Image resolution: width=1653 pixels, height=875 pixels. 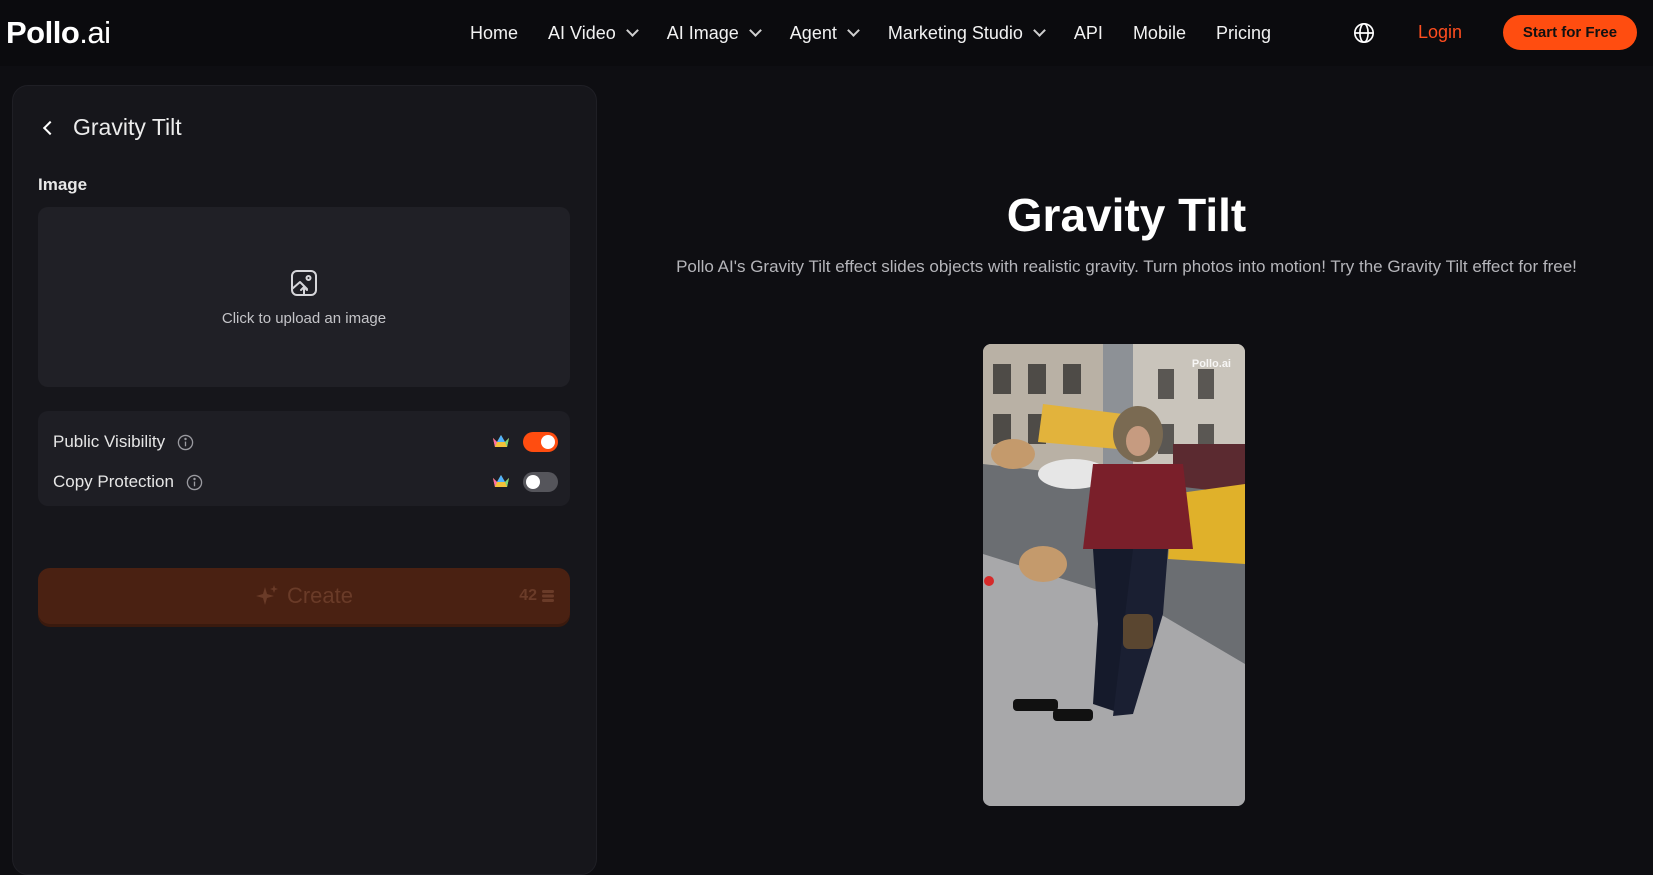 I want to click on image-upload-icon, so click(x=304, y=282).